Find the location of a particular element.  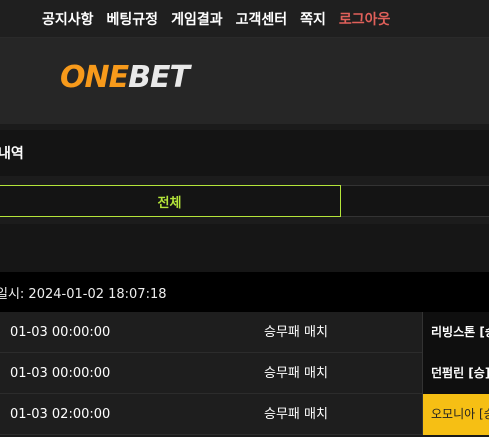

nav-messages: 쪽지 is located at coordinates (313, 19).